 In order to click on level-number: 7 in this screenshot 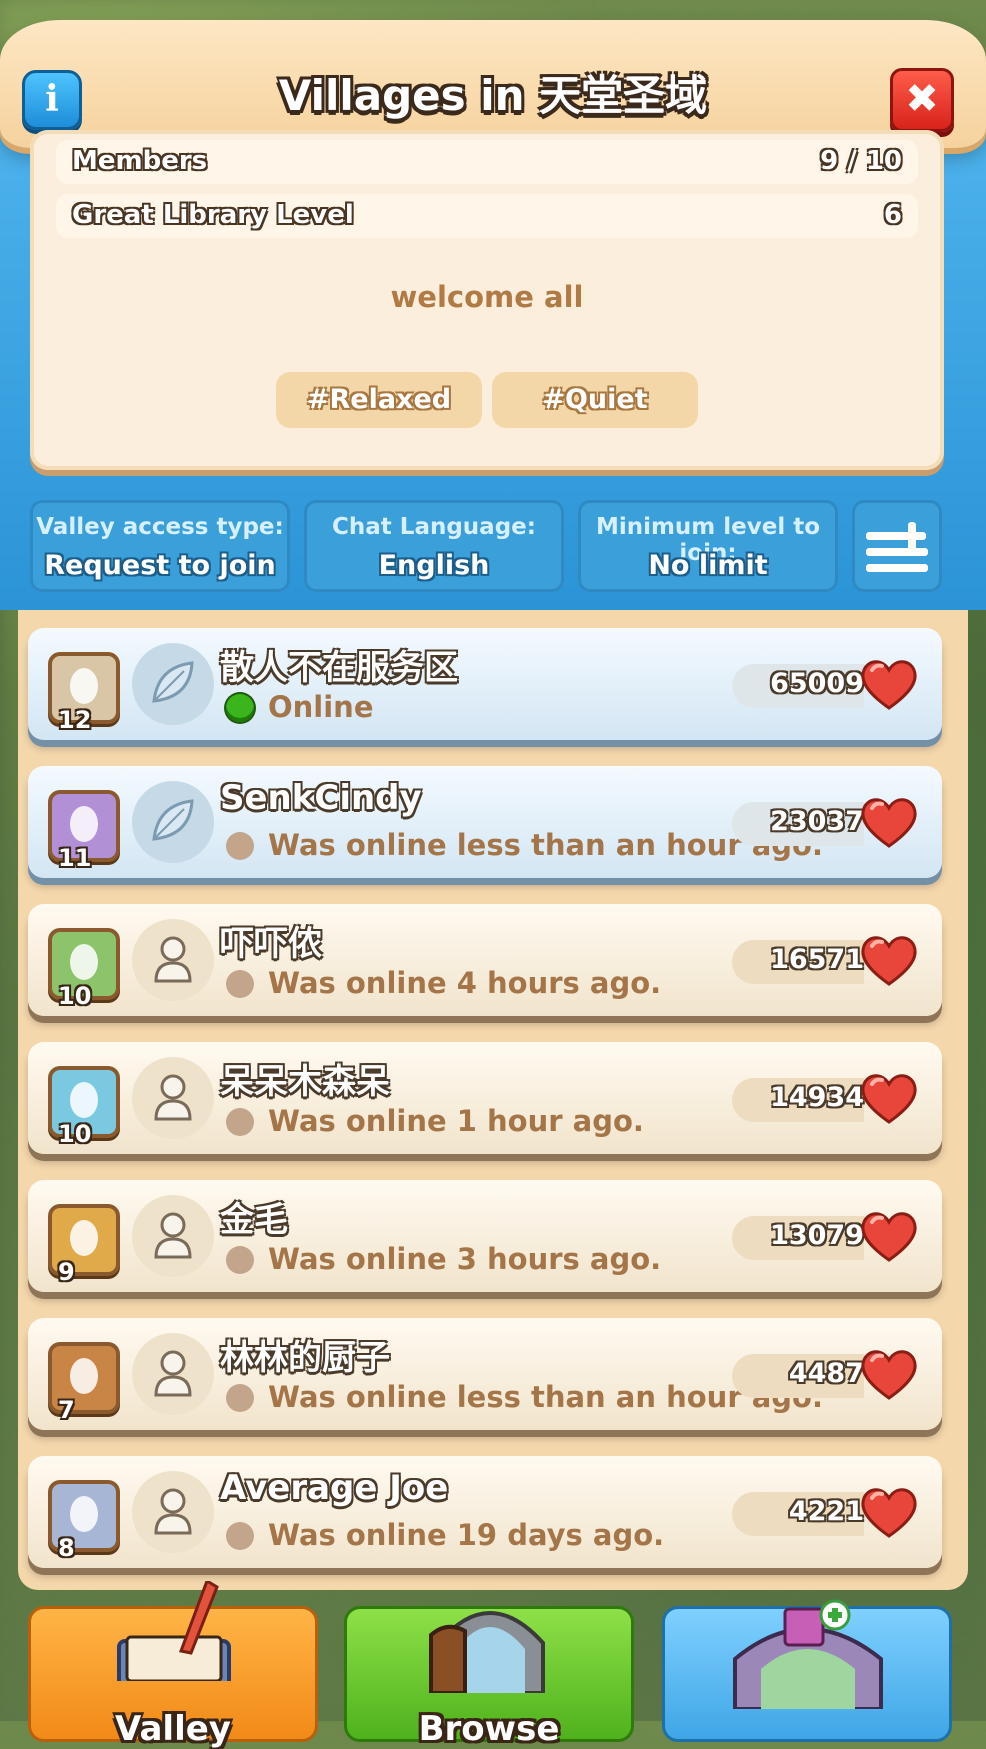, I will do `click(66, 1410)`.